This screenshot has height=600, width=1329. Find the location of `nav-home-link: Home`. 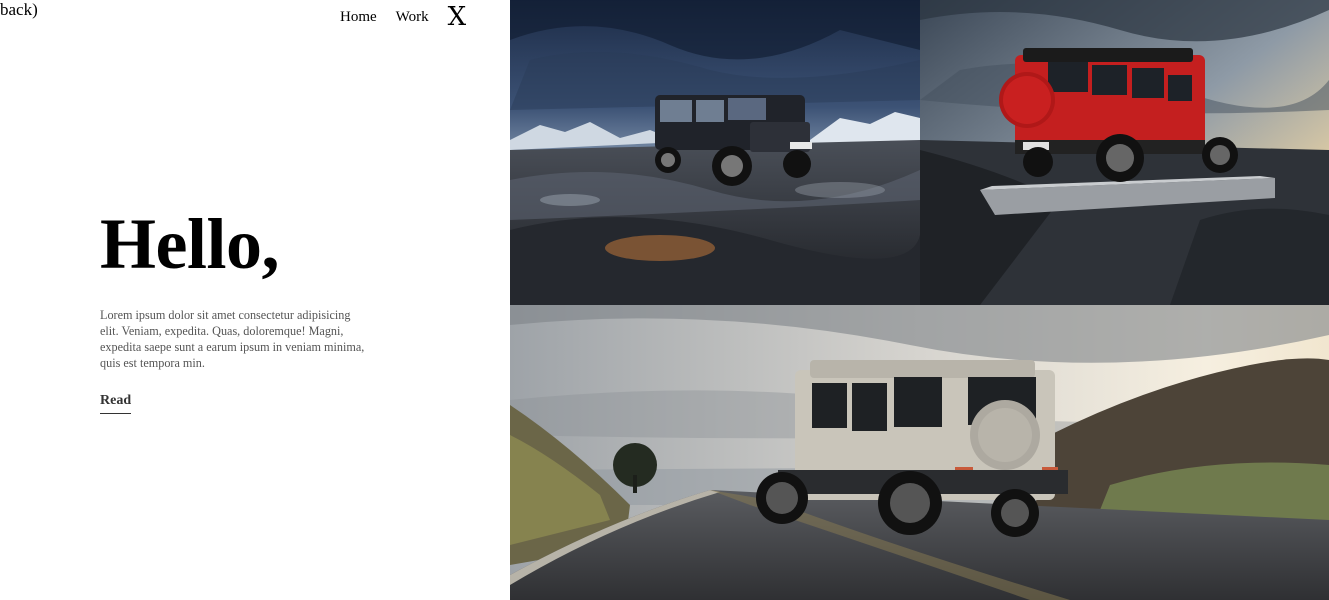

nav-home-link: Home is located at coordinates (358, 17).